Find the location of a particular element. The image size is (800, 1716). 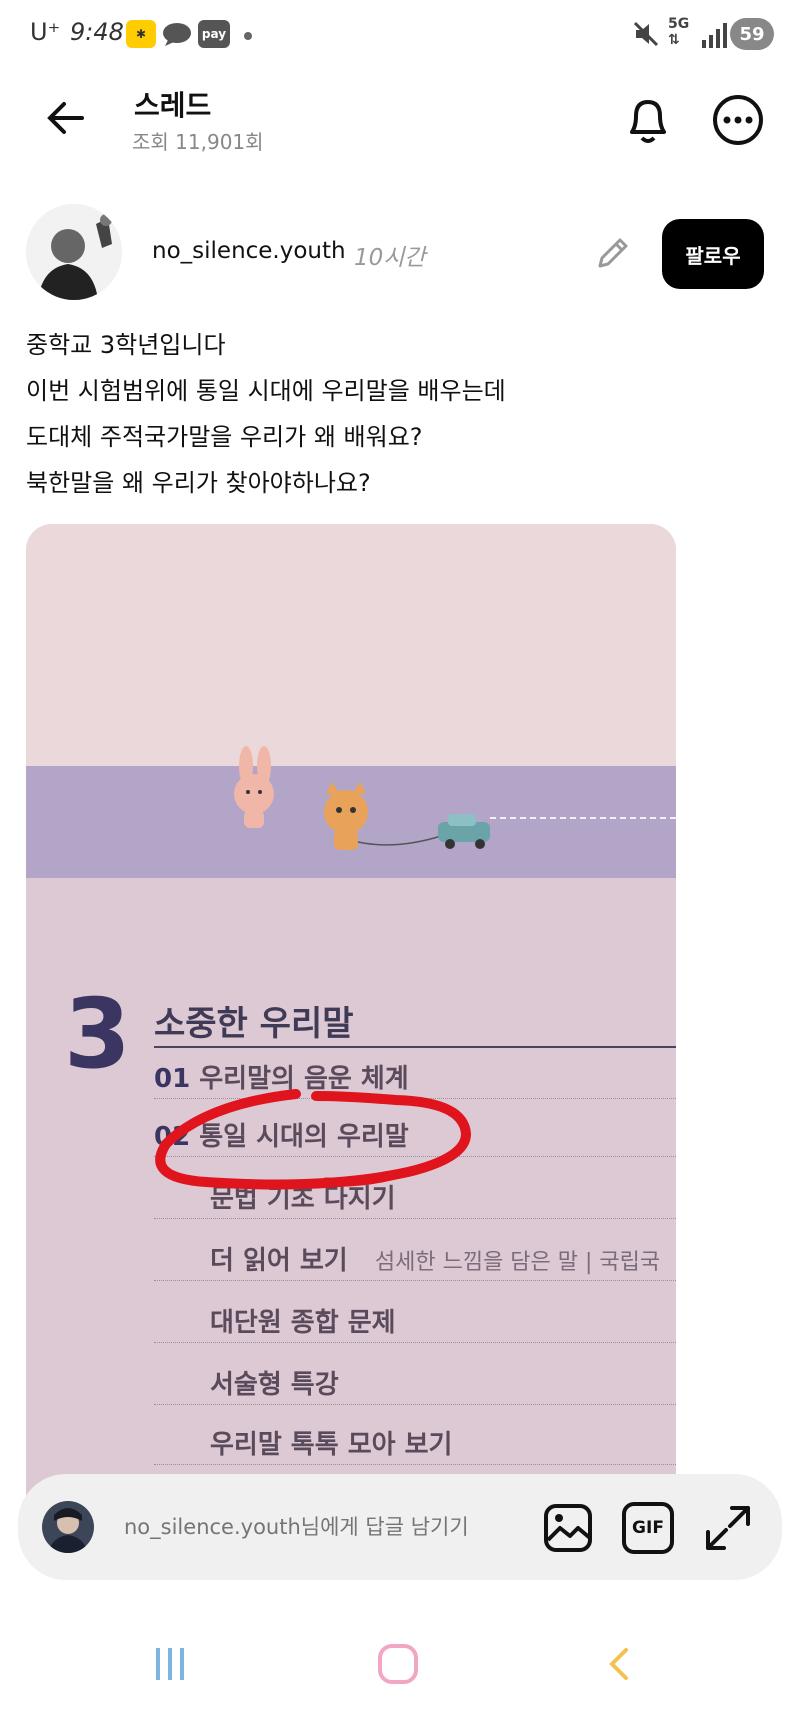

post-line: 도대체 주적국가말을 우리가 왜 배워요? is located at coordinates (224, 437).